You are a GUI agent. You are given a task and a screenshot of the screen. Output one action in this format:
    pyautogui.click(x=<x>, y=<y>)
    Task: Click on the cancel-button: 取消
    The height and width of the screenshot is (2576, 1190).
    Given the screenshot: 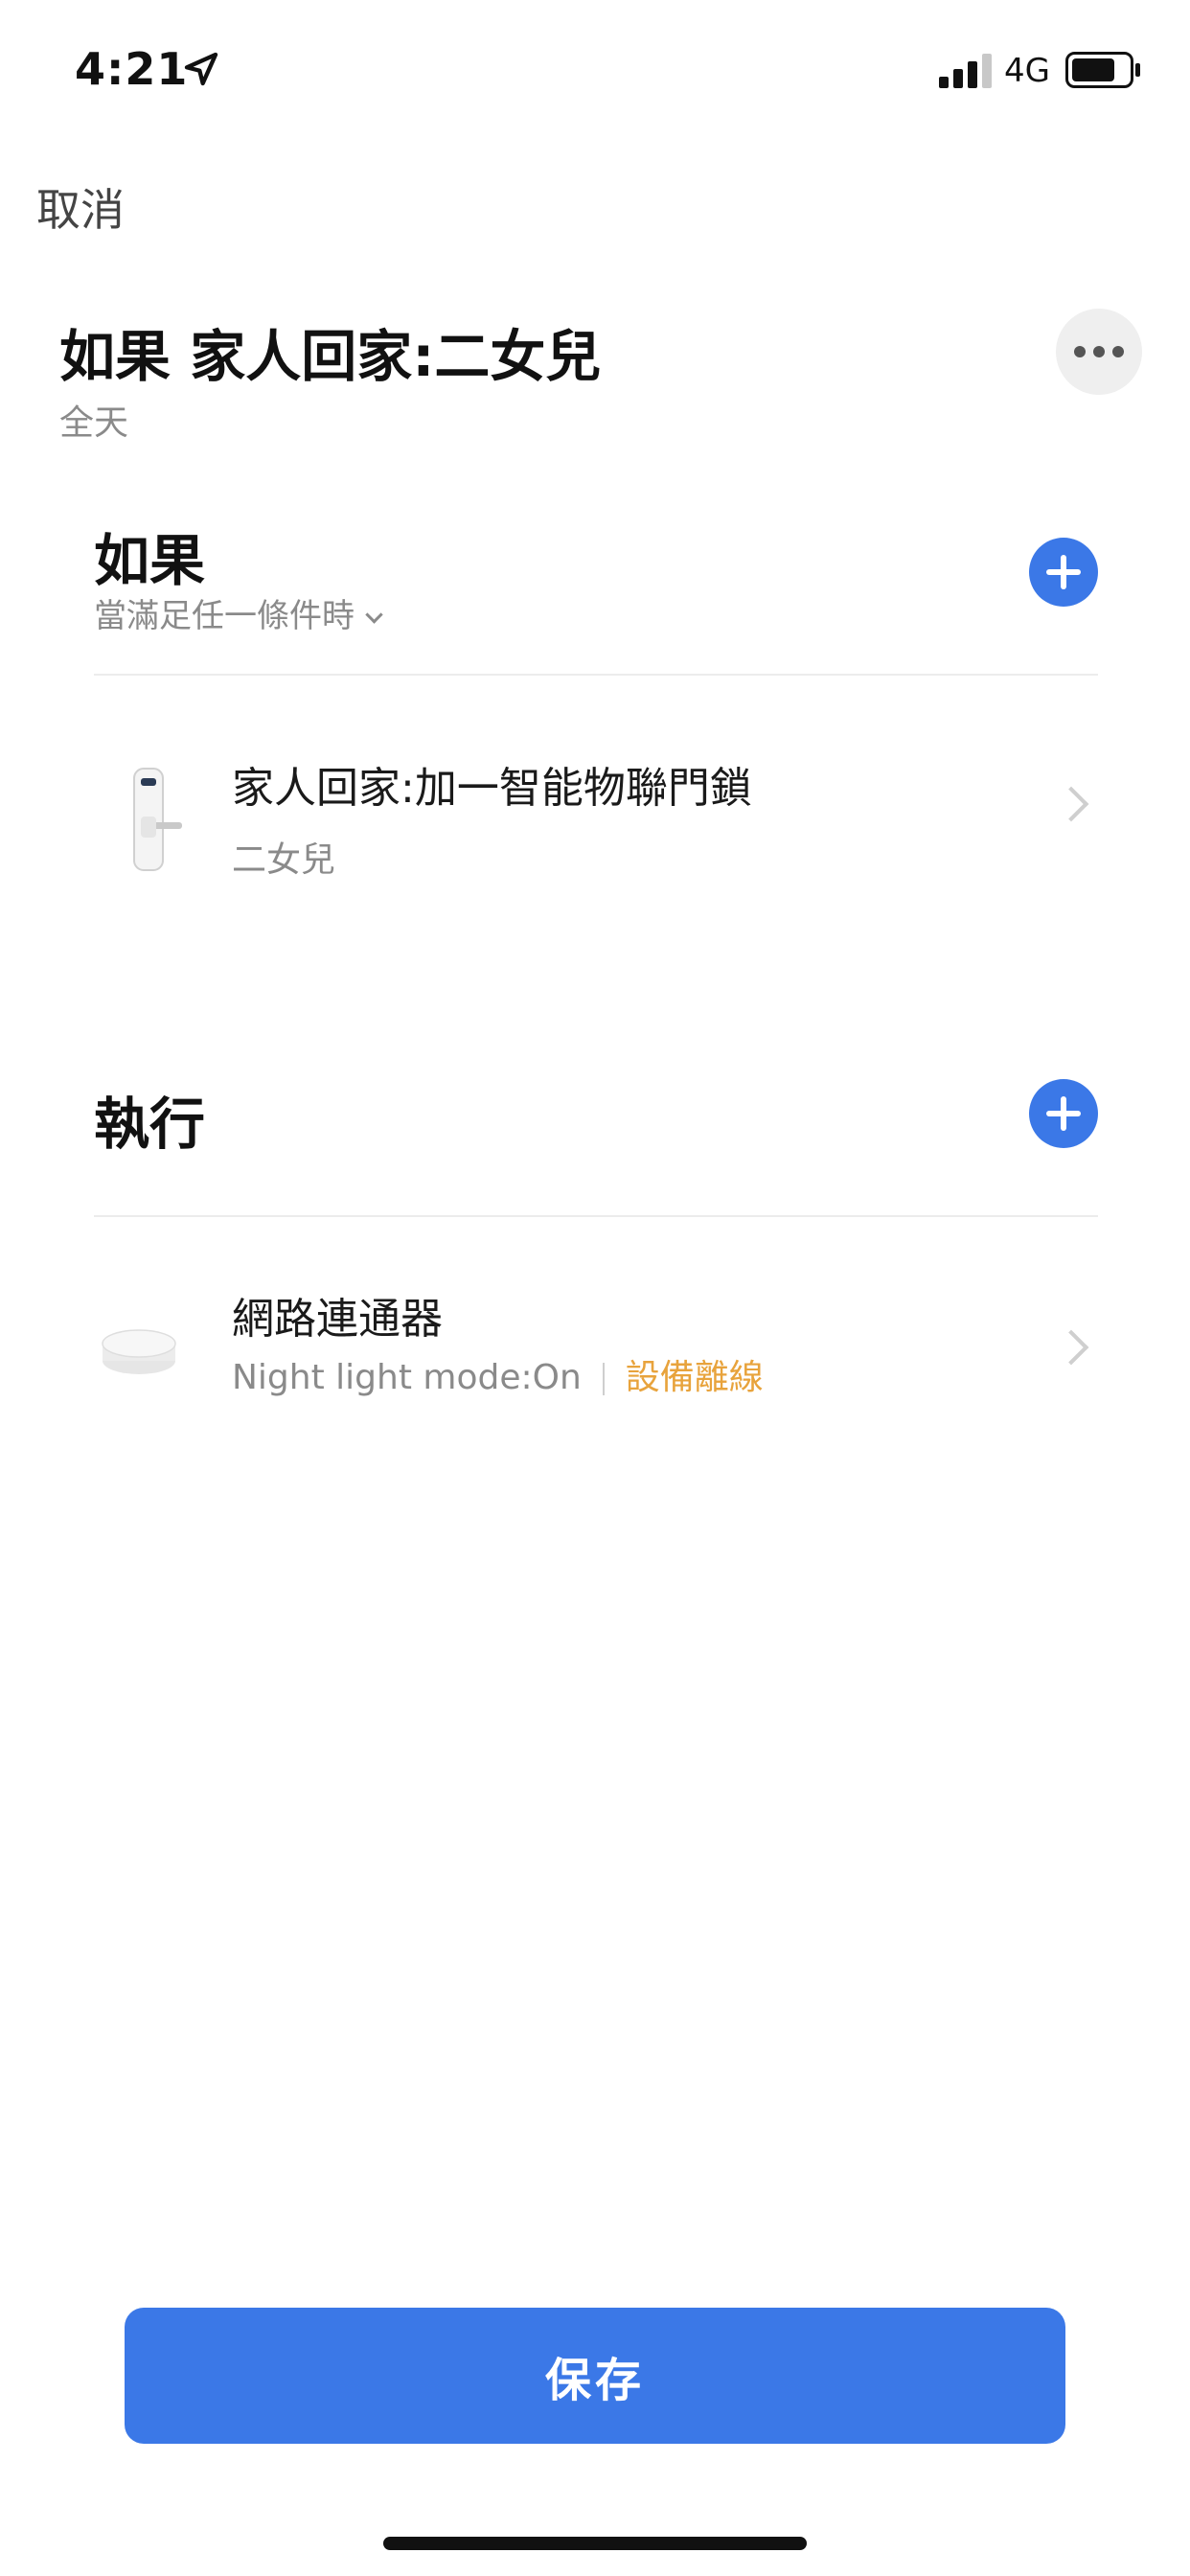 What is the action you would take?
    pyautogui.click(x=81, y=207)
    